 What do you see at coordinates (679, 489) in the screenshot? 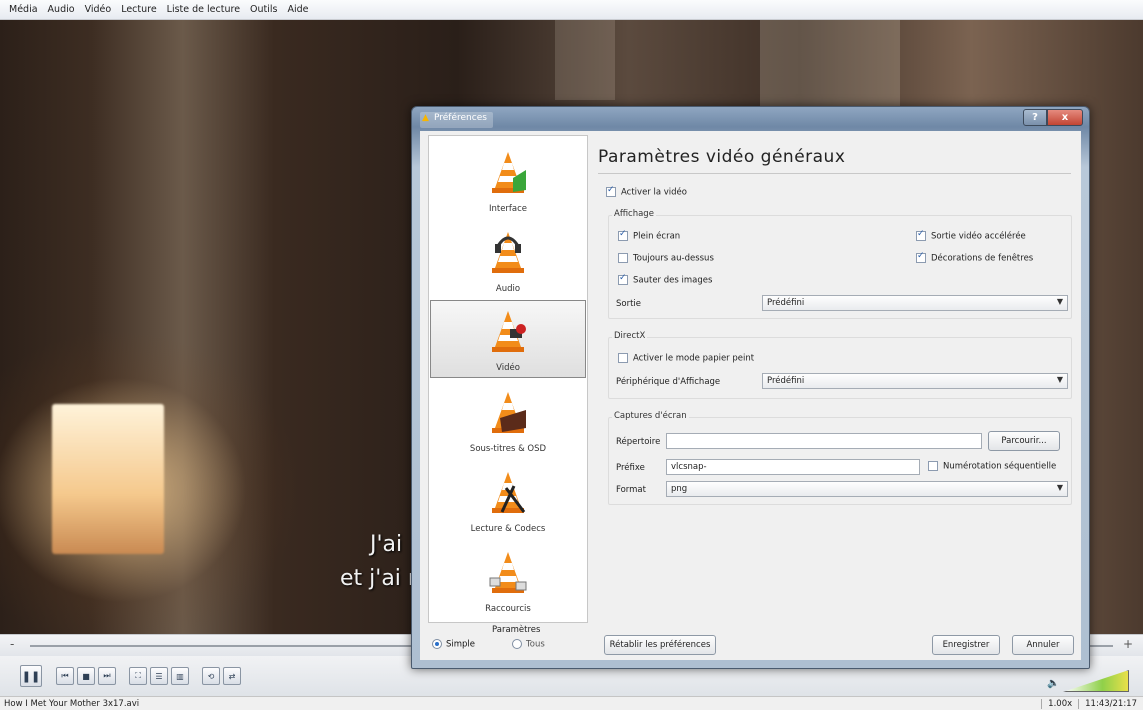
I see `format-select-value: png` at bounding box center [679, 489].